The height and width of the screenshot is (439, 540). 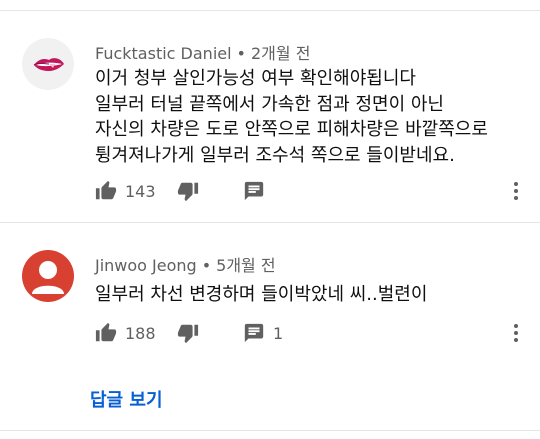 What do you see at coordinates (280, 53) in the screenshot?
I see `comment-time: 2개월 전` at bounding box center [280, 53].